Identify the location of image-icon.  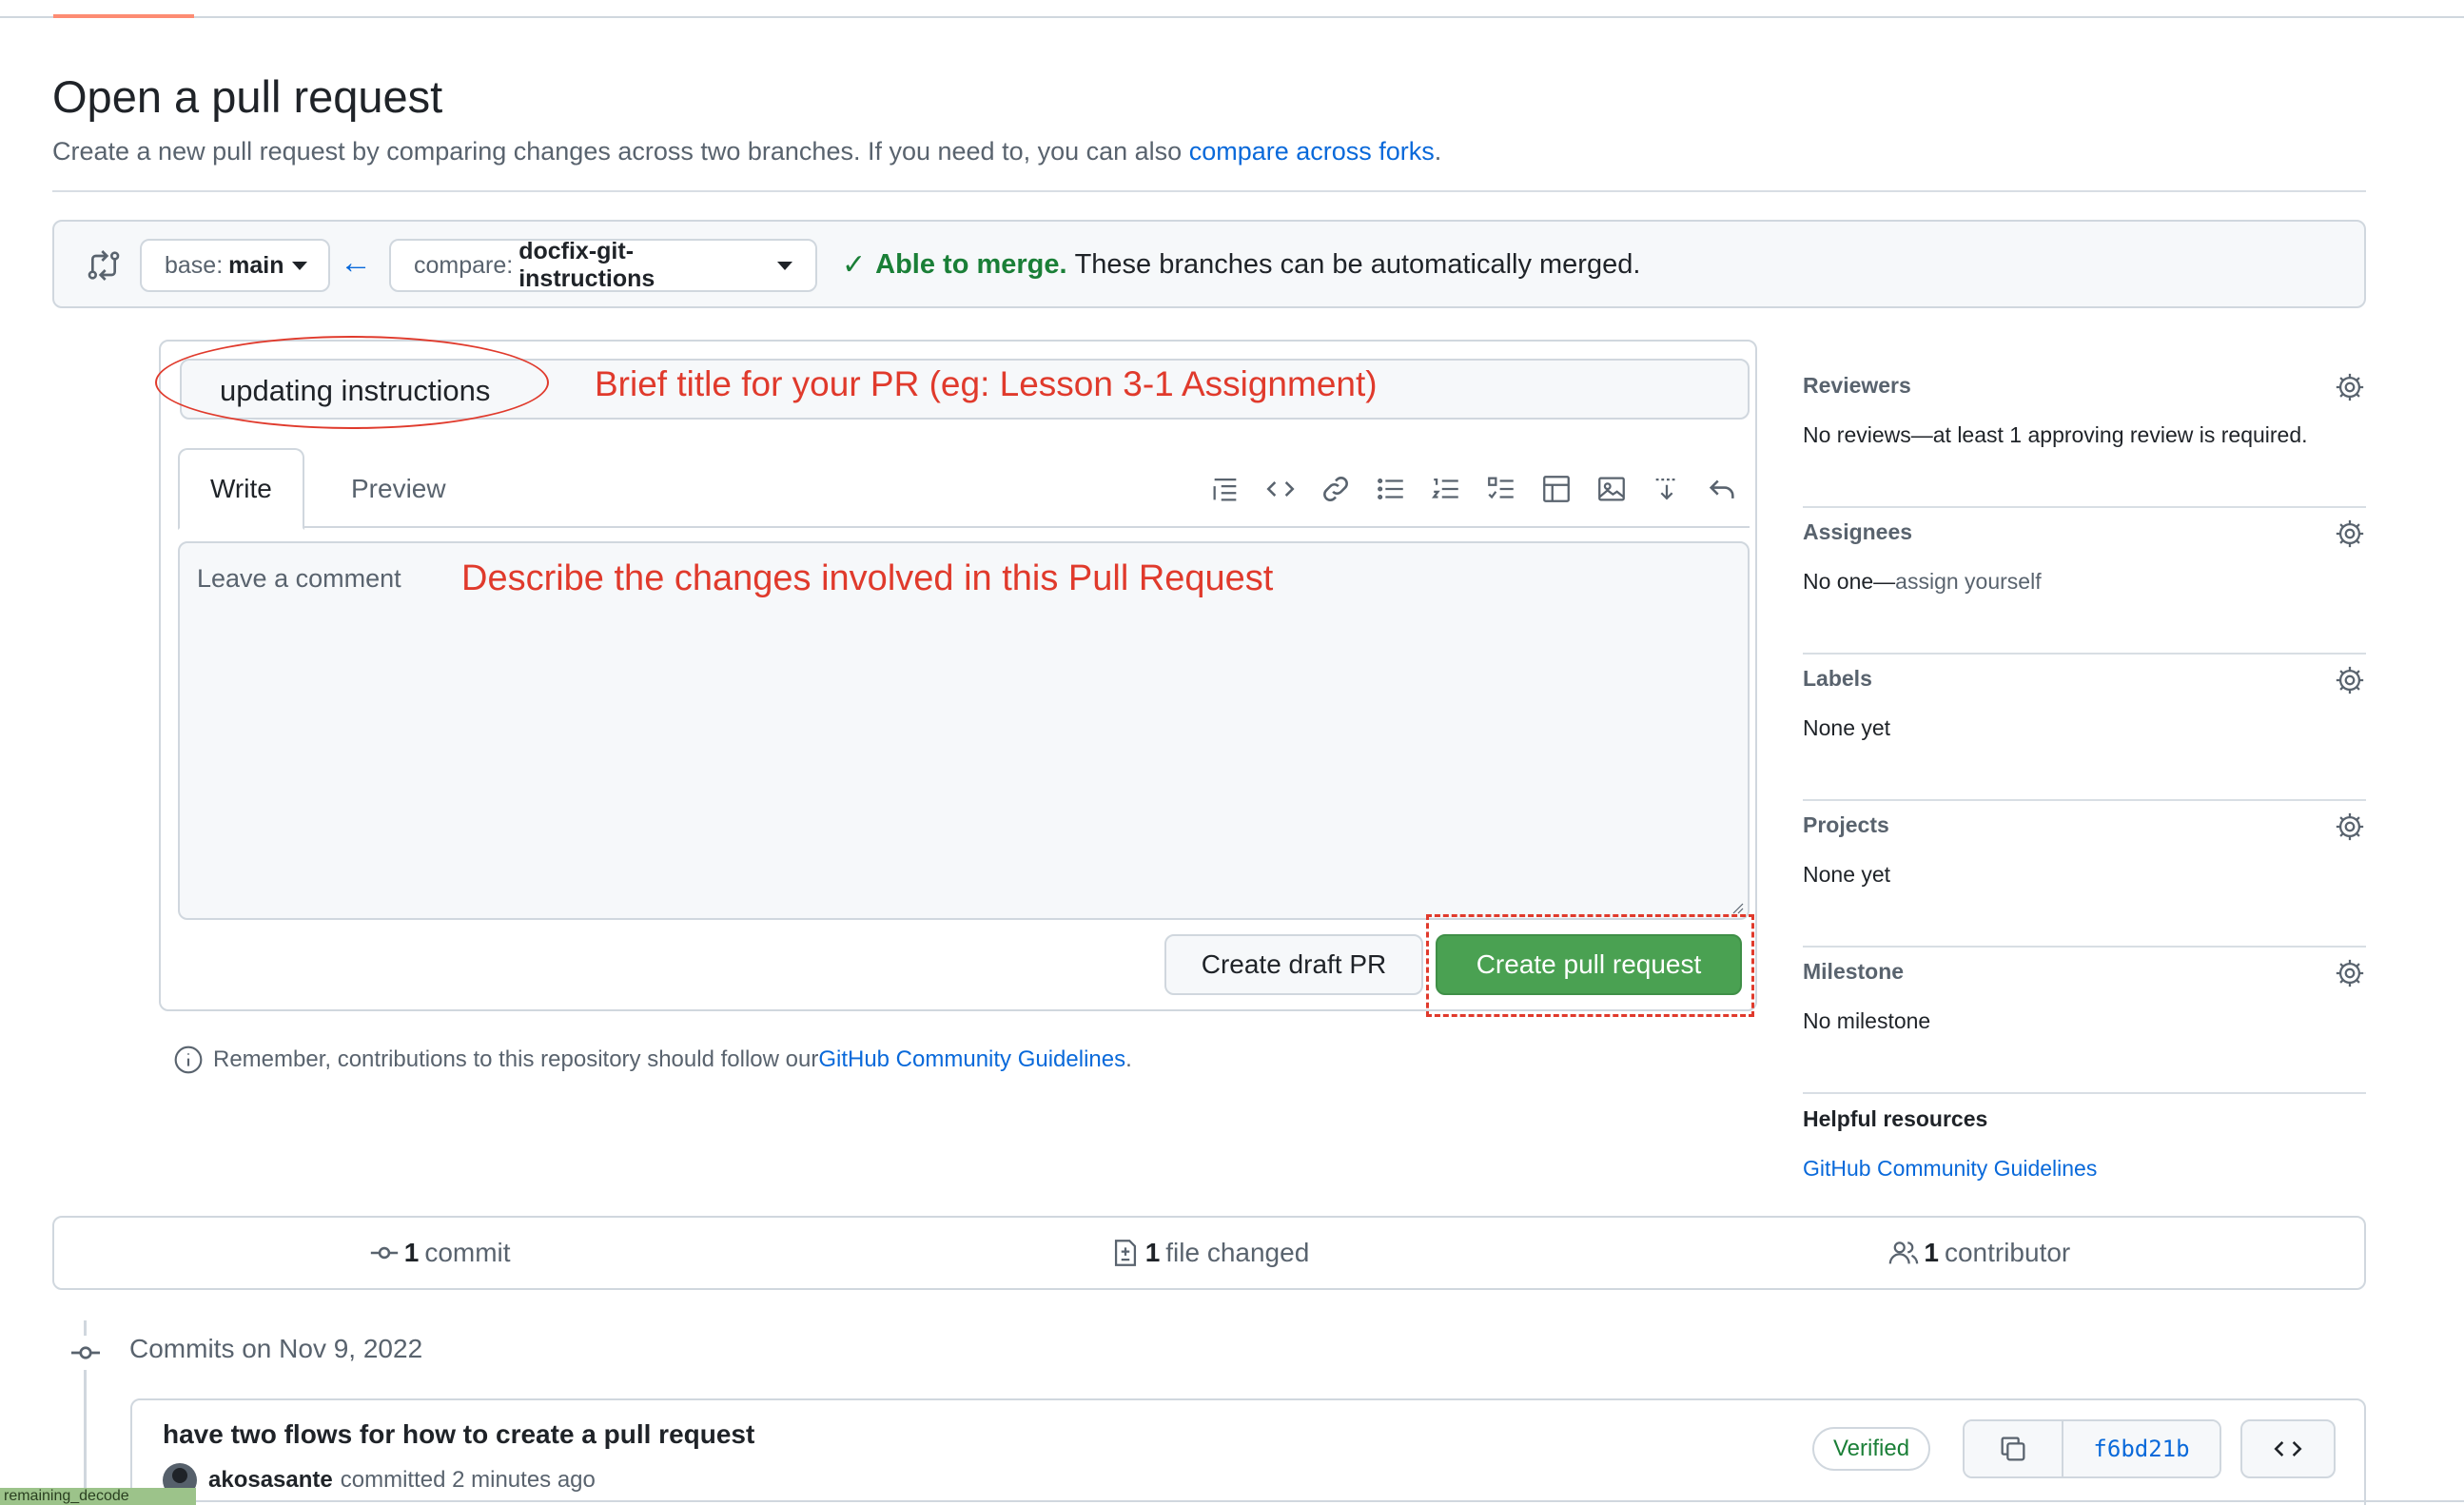
(1612, 489).